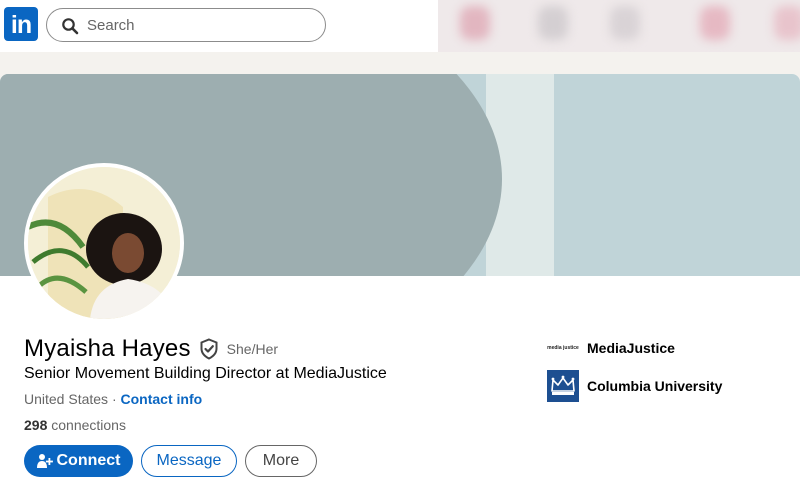 The height and width of the screenshot is (498, 800). Describe the element at coordinates (86, 425) in the screenshot. I see `connections-label: connections` at that location.